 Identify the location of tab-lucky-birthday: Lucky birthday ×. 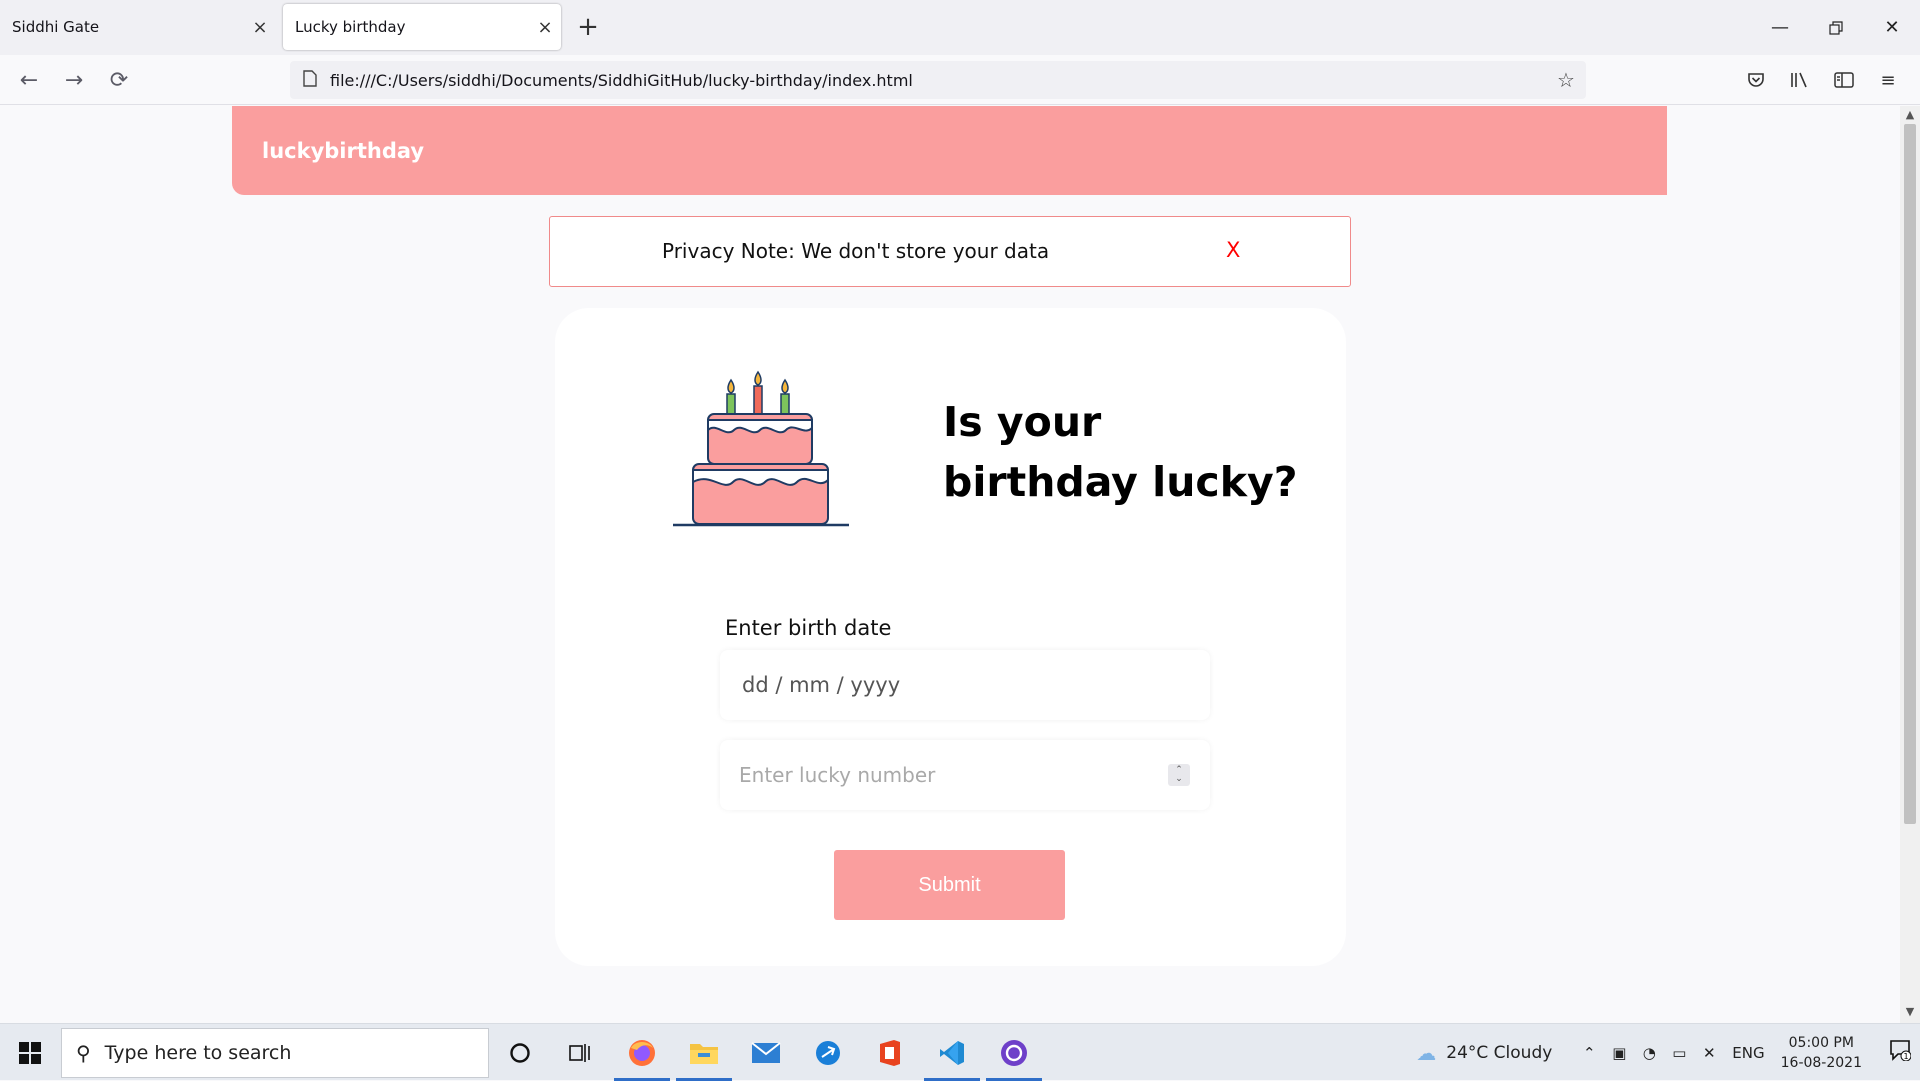
(422, 27).